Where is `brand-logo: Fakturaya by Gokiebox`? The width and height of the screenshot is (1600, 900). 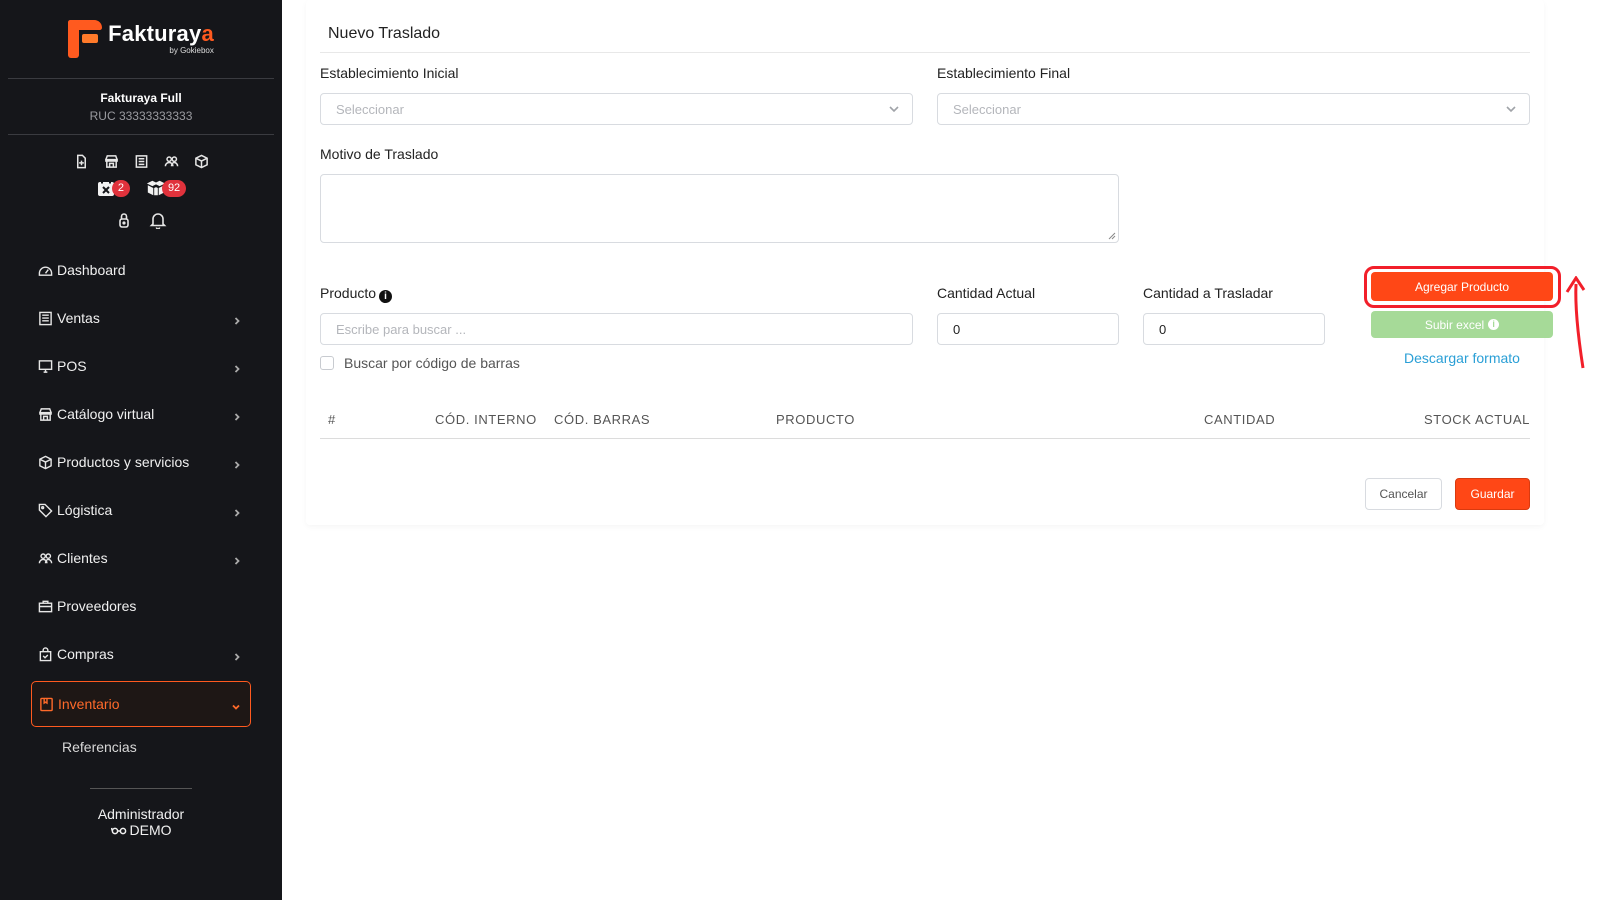 brand-logo: Fakturaya by Gokiebox is located at coordinates (141, 39).